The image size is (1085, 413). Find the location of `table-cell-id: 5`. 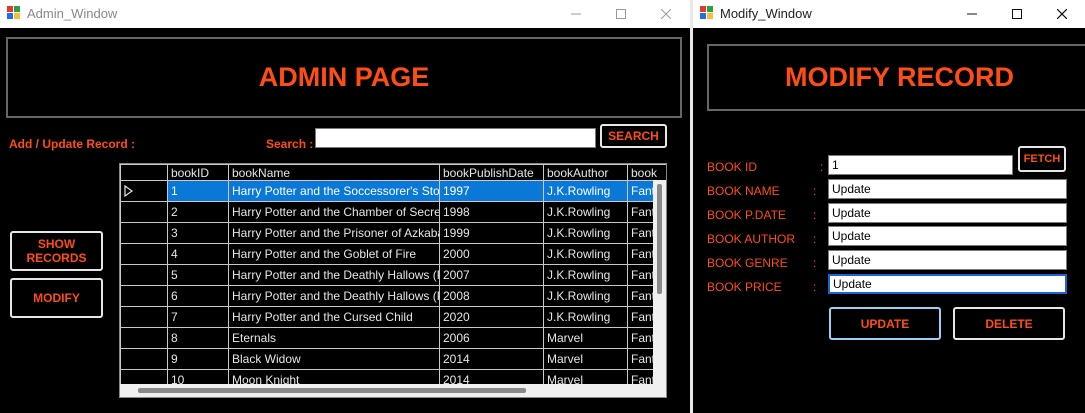

table-cell-id: 5 is located at coordinates (198, 275).